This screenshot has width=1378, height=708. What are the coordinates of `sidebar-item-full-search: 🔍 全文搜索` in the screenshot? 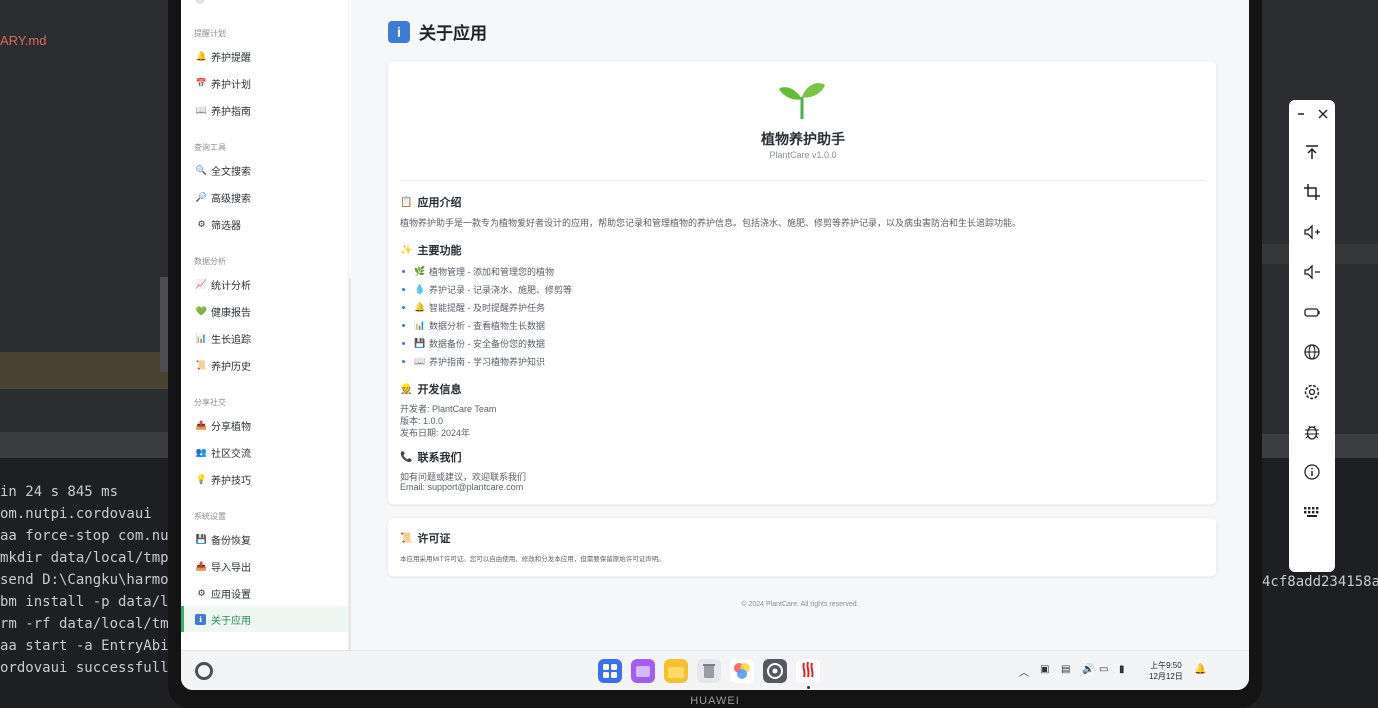 It's located at (264, 170).